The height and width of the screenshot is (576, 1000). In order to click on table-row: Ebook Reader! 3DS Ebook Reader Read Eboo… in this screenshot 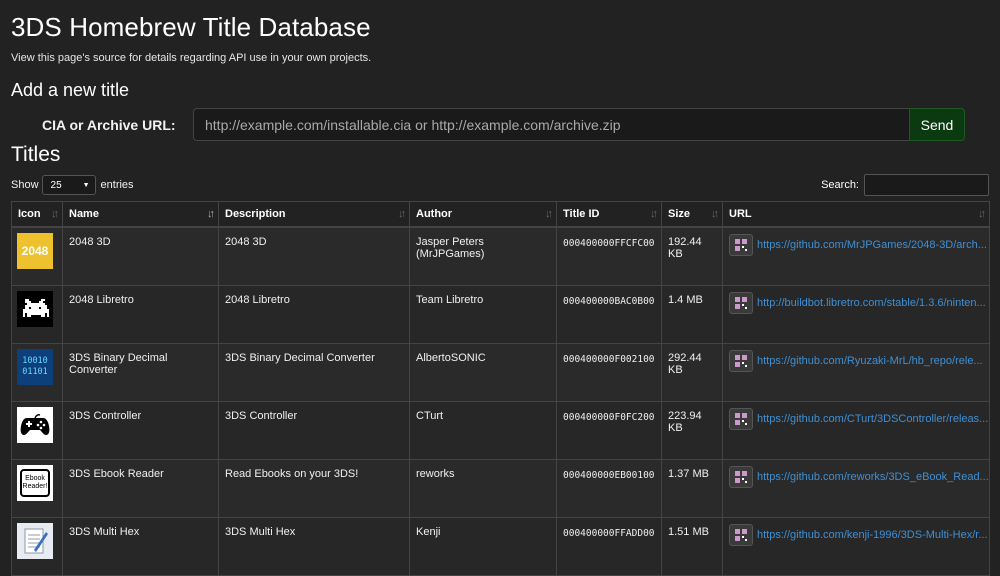, I will do `click(500, 488)`.